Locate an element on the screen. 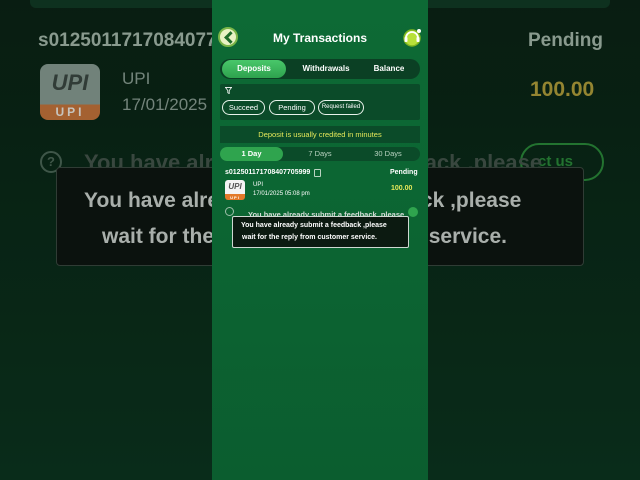  copy-icon is located at coordinates (317, 173).